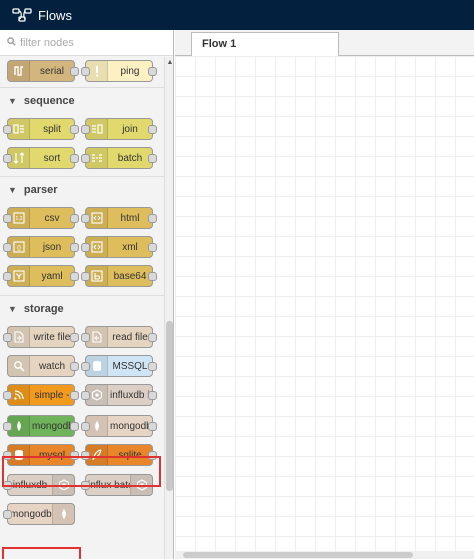  Describe the element at coordinates (82, 516) in the screenshot. I see `palette-row: mongodb` at that location.